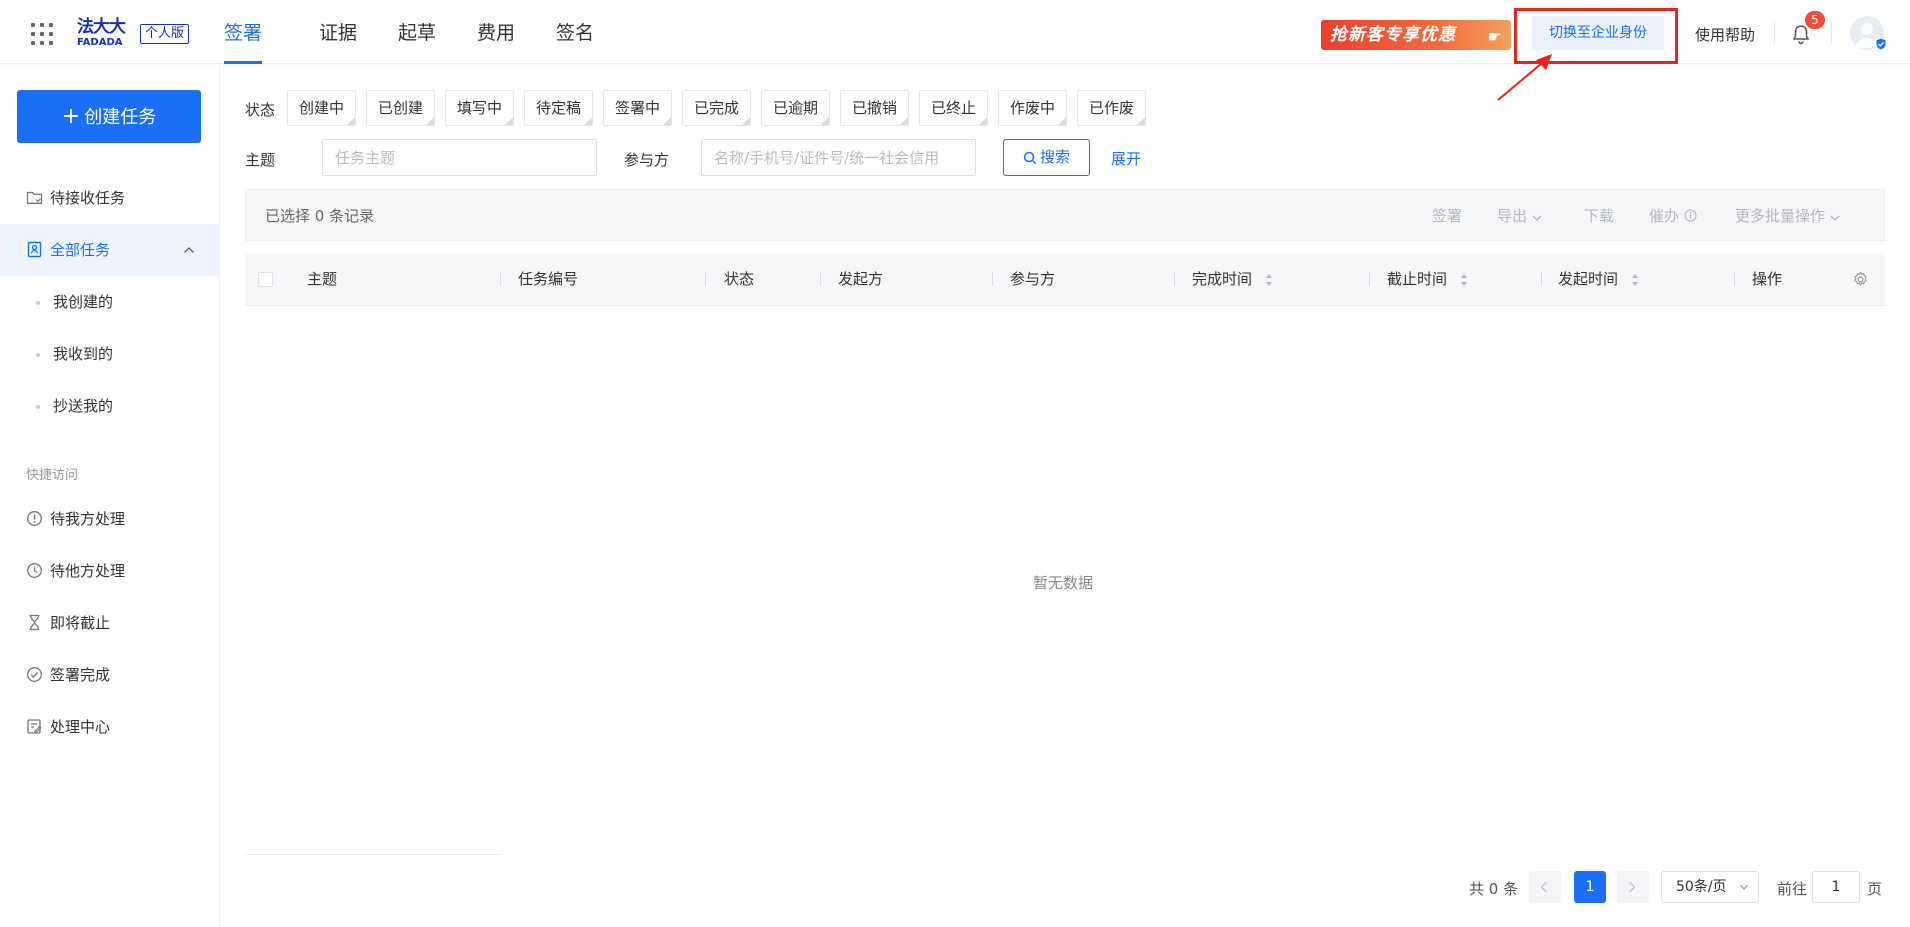 Image resolution: width=1910 pixels, height=927 pixels. What do you see at coordinates (34, 622) in the screenshot?
I see `hourglass-icon` at bounding box center [34, 622].